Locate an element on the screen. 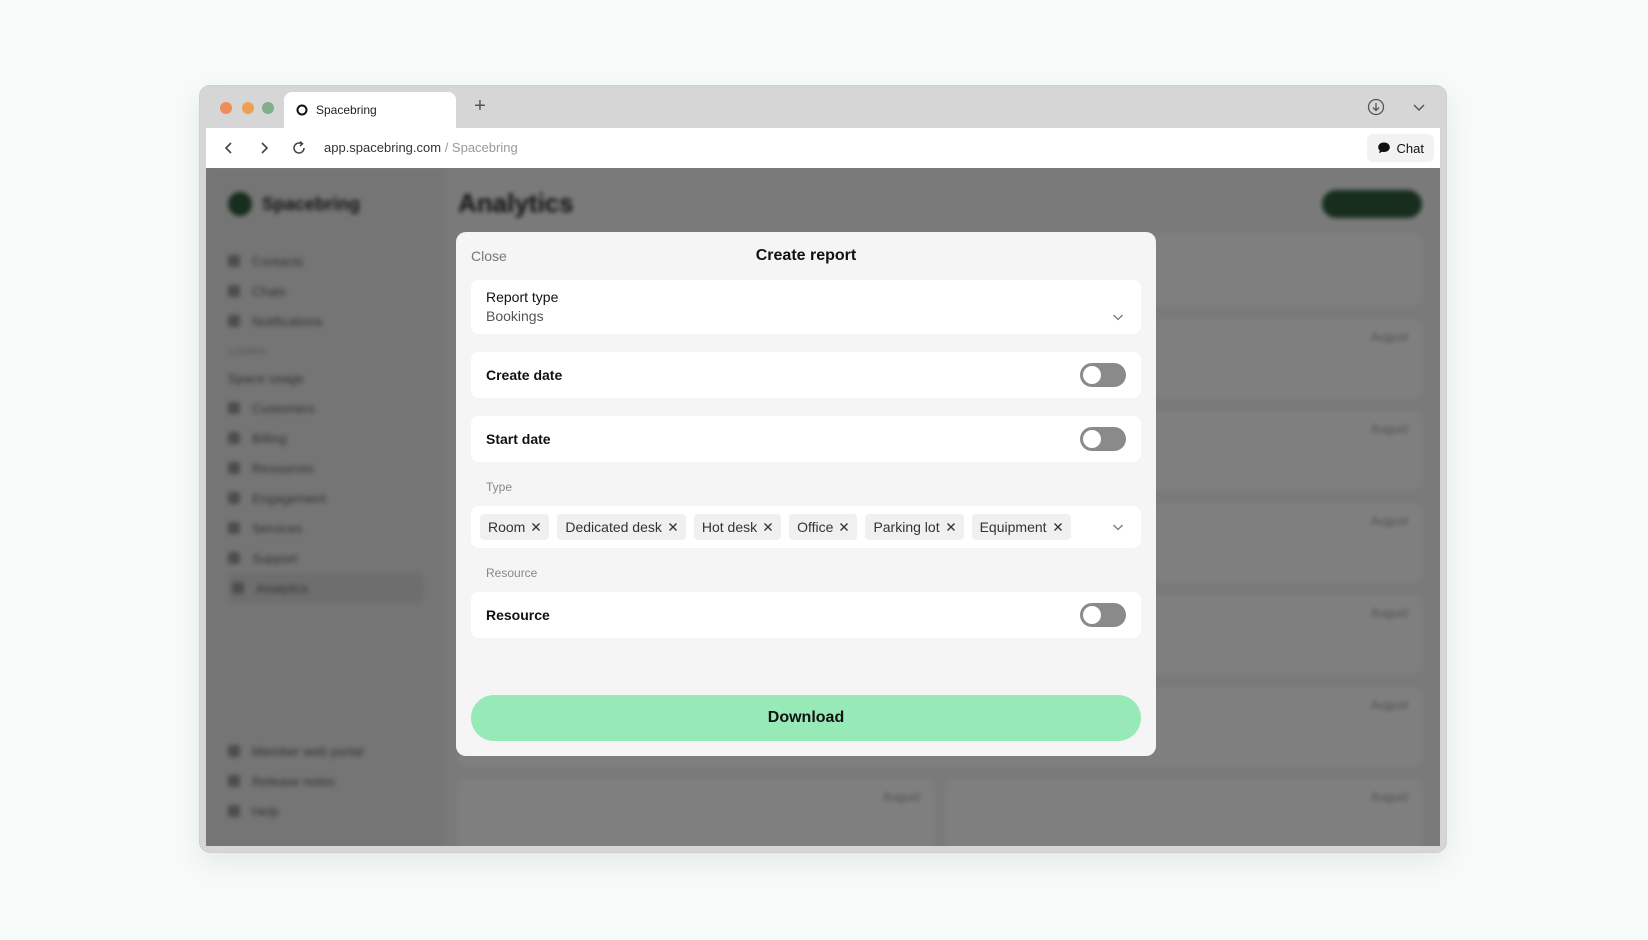  url-text: app.spacebring.com / Spacebring is located at coordinates (421, 147).